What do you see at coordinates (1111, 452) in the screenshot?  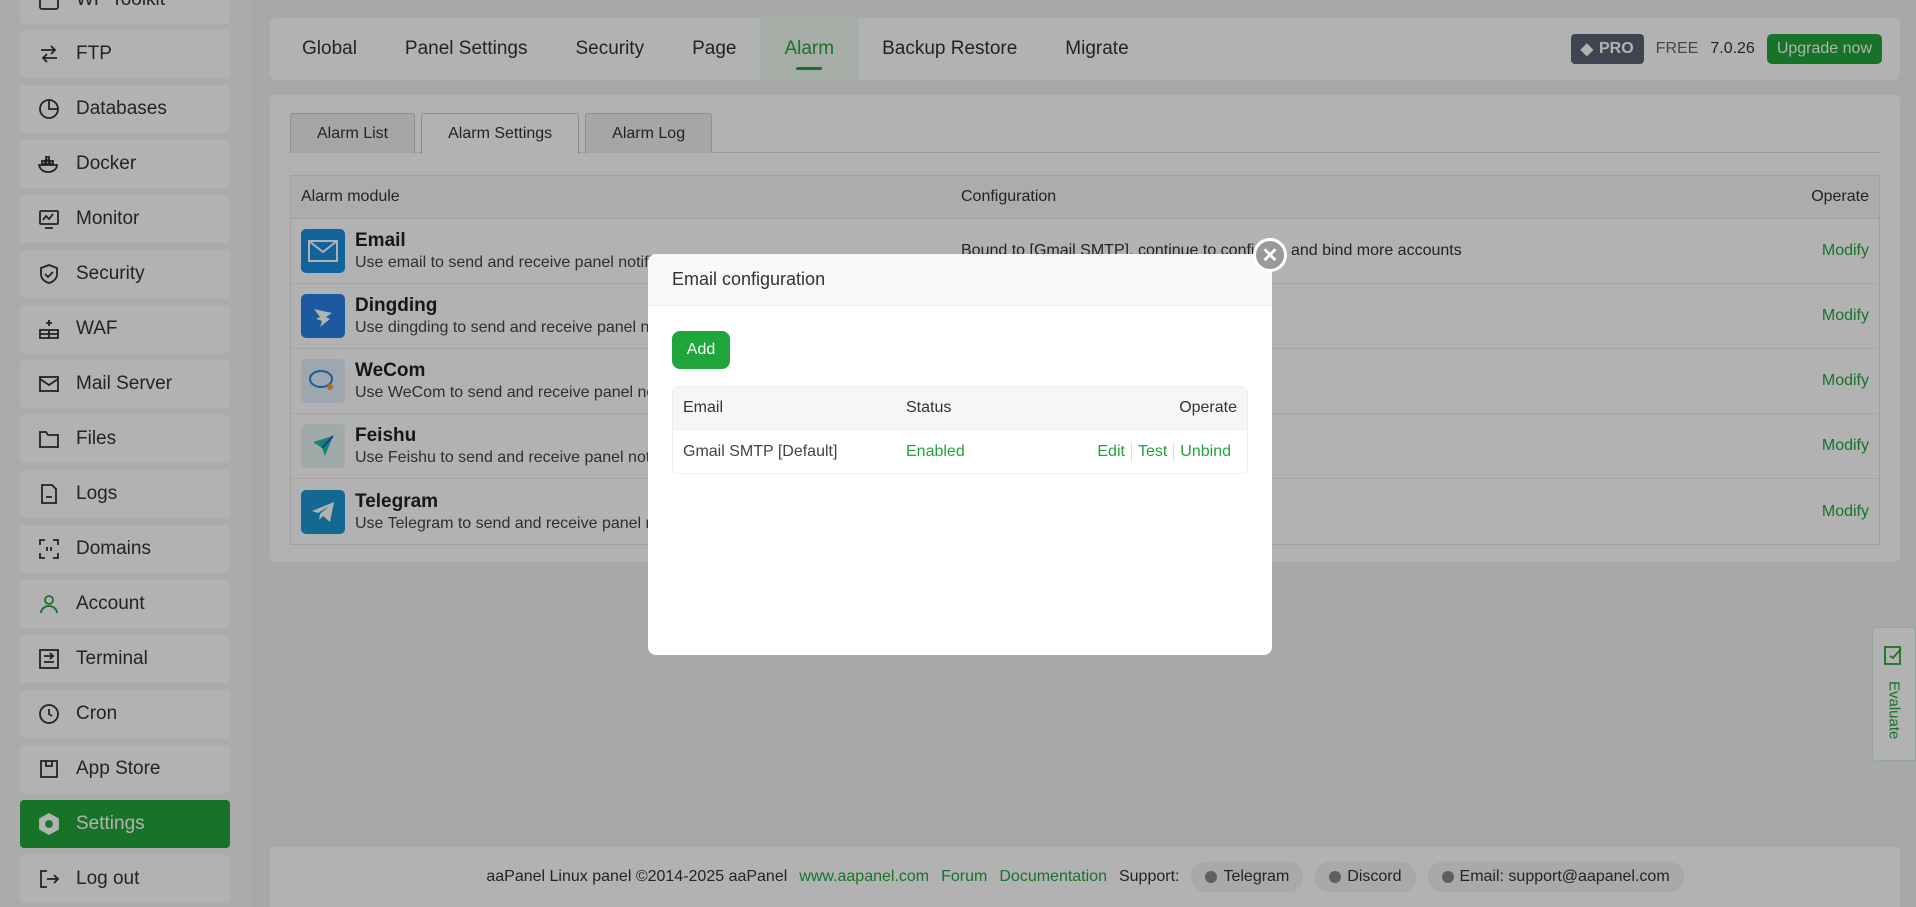 I see `edit-link: Edit` at bounding box center [1111, 452].